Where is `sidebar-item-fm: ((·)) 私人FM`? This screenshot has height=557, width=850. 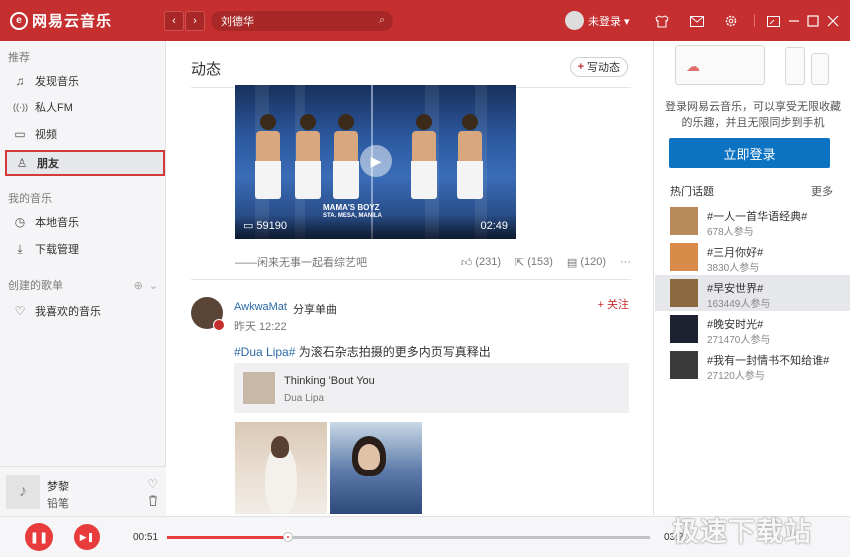
sidebar-item-fm: ((·)) 私人FM is located at coordinates (85, 107).